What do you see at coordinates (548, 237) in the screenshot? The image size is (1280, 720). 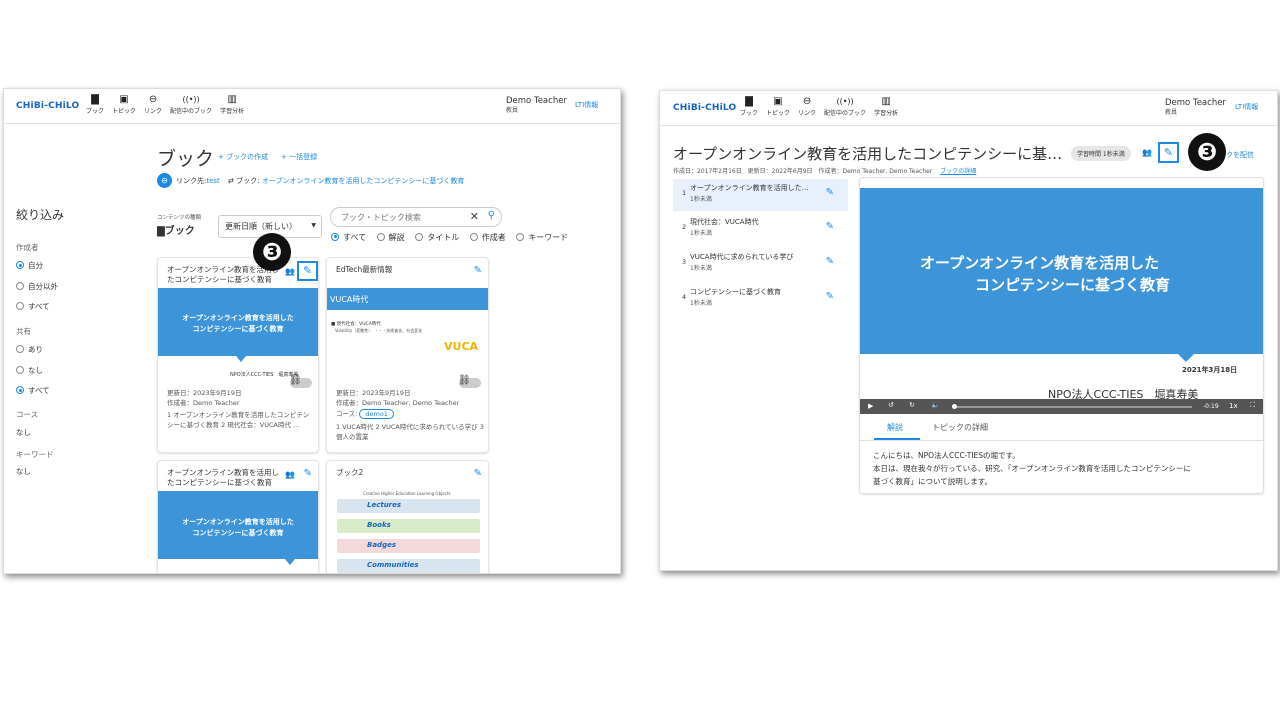 I see `radio-label: キーワード` at bounding box center [548, 237].